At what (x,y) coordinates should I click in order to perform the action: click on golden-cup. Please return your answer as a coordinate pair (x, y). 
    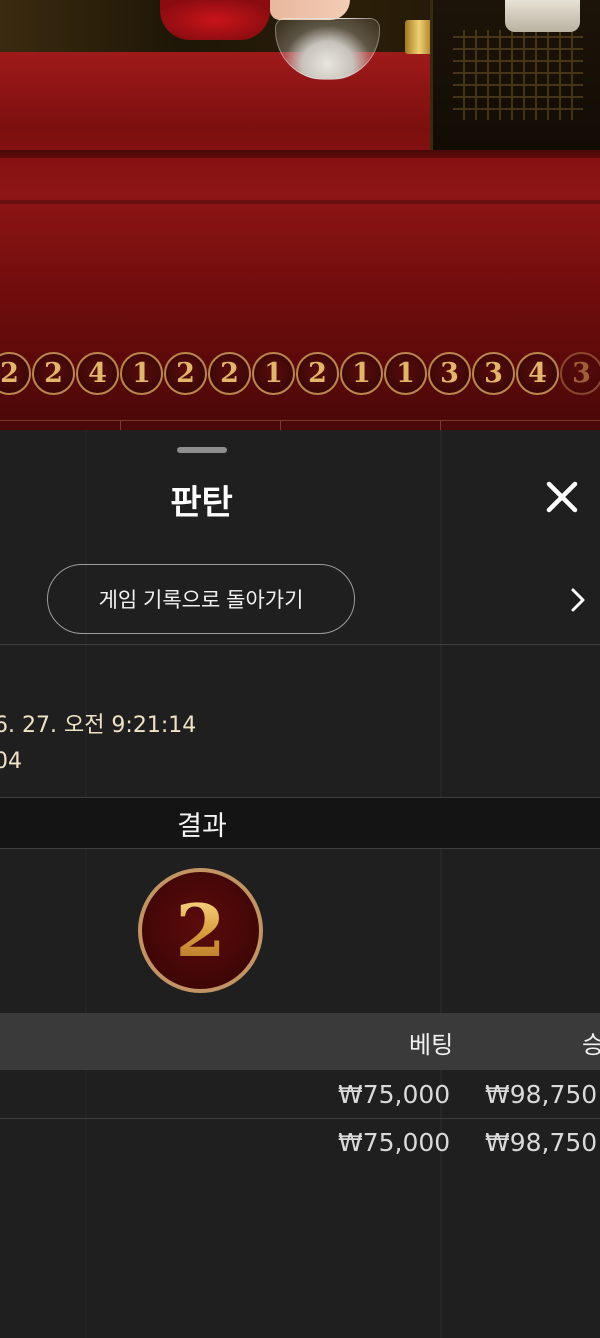
    Looking at the image, I should click on (419, 37).